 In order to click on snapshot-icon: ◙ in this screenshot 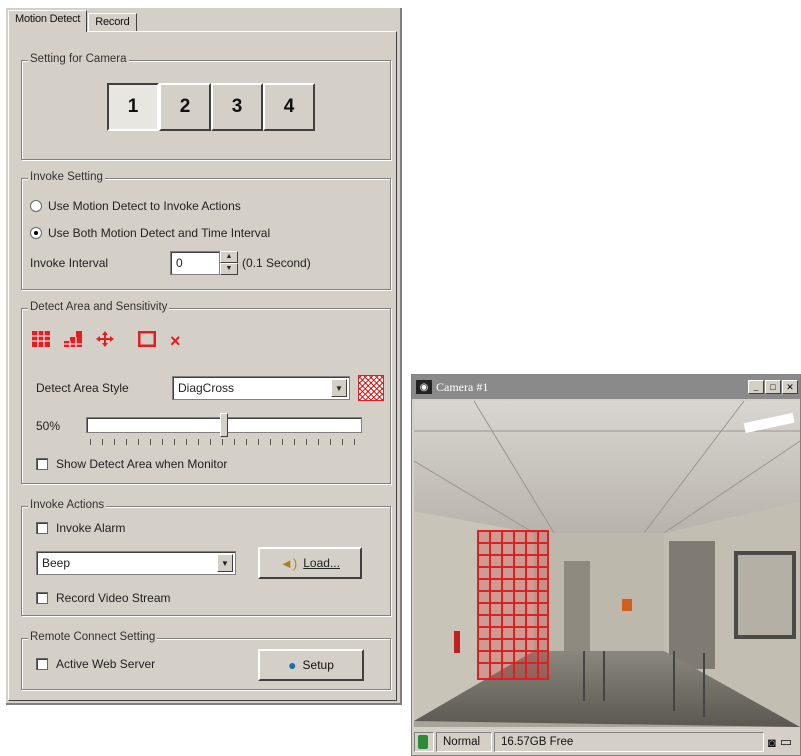, I will do `click(772, 742)`.